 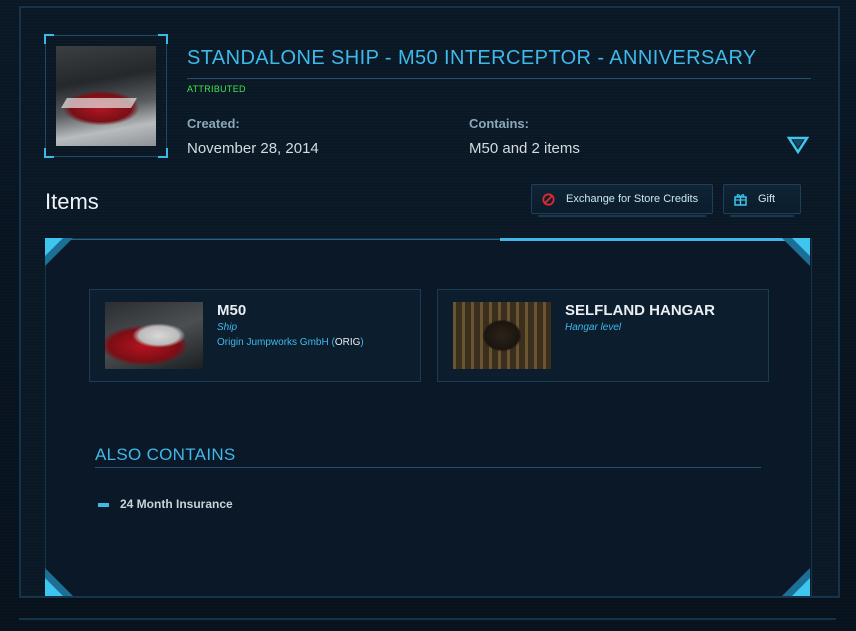 What do you see at coordinates (548, 199) in the screenshot?
I see `prohibited-icon` at bounding box center [548, 199].